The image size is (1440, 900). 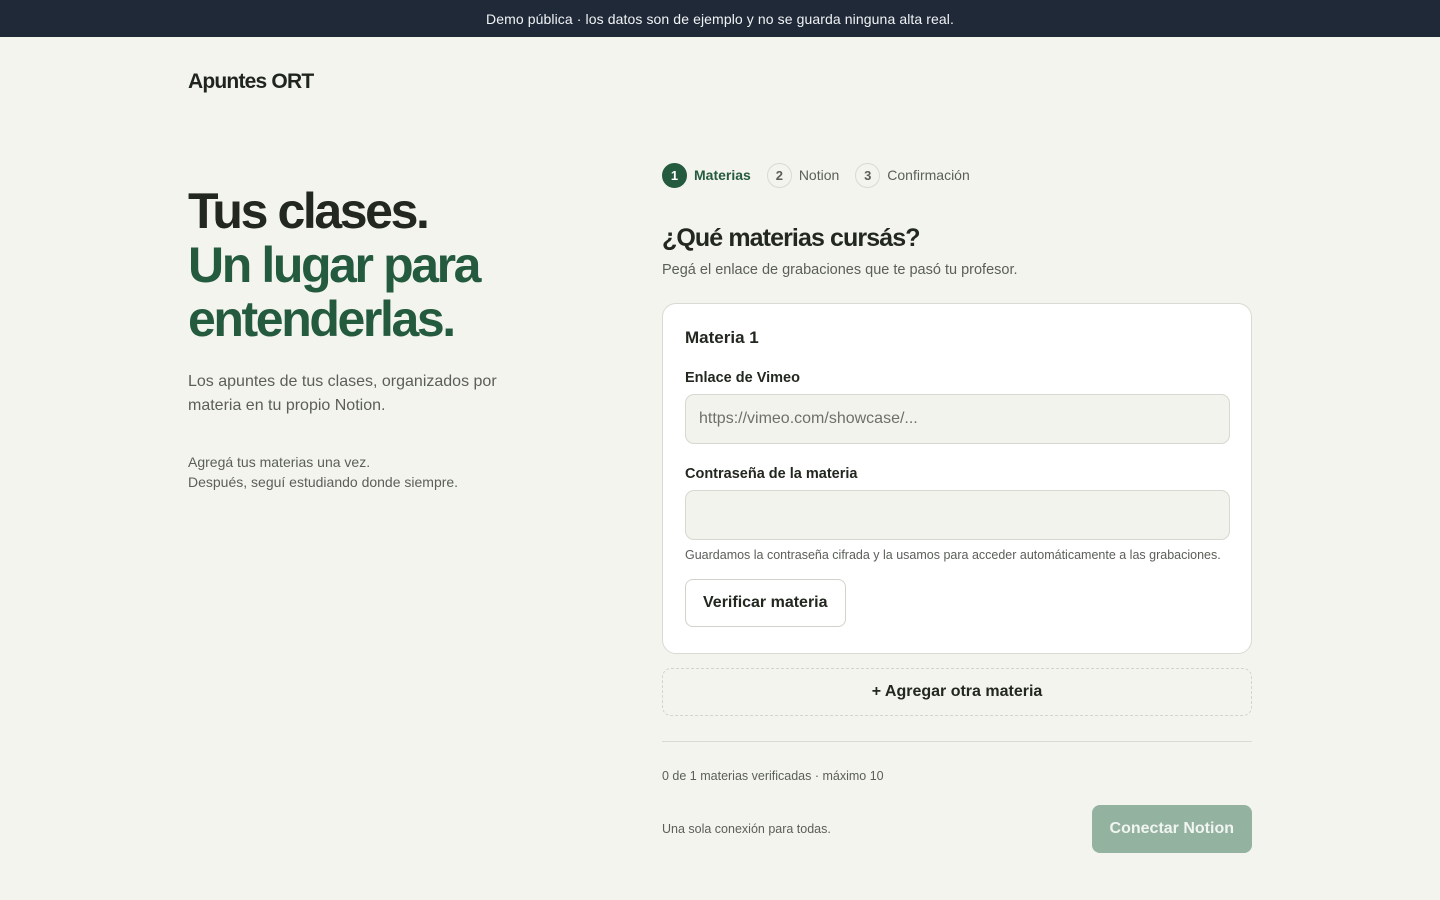 What do you see at coordinates (722, 175) in the screenshot?
I see `step-label: Materias` at bounding box center [722, 175].